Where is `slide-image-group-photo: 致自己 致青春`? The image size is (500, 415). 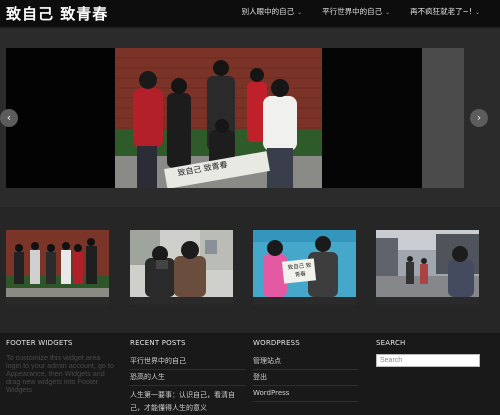 slide-image-group-photo: 致自己 致青春 is located at coordinates (218, 118).